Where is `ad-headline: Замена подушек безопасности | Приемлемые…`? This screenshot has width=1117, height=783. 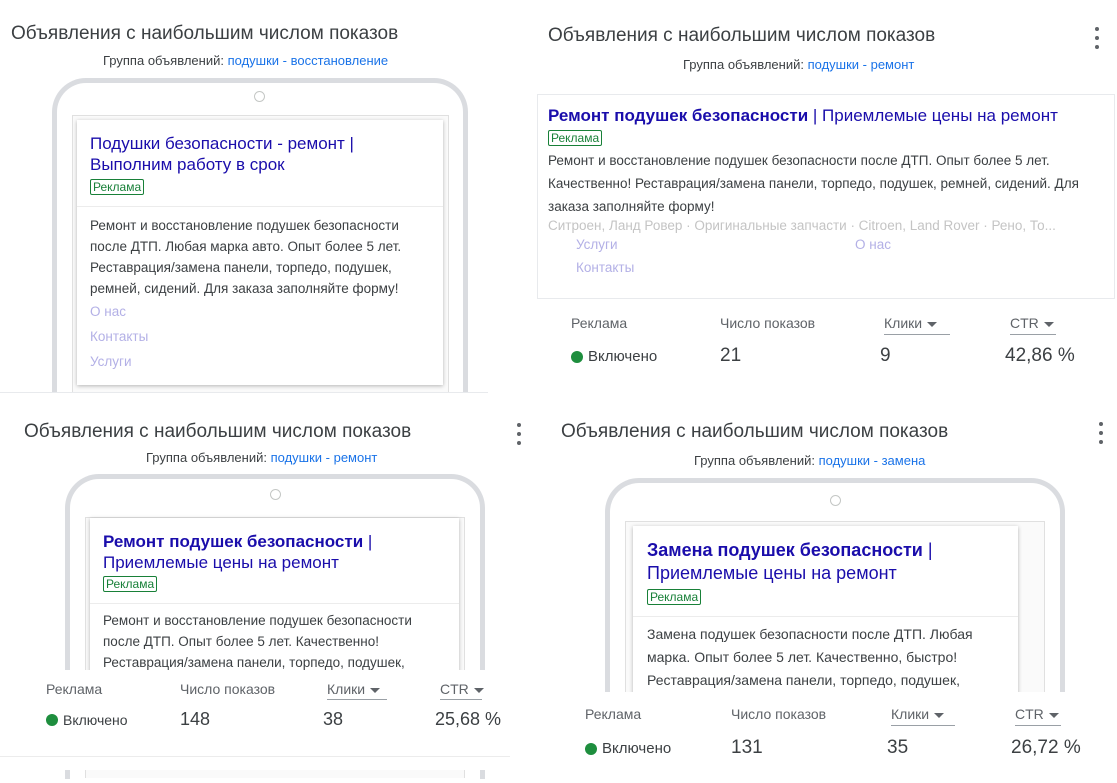 ad-headline: Замена подушек безопасности | Приемлемые… is located at coordinates (826, 562).